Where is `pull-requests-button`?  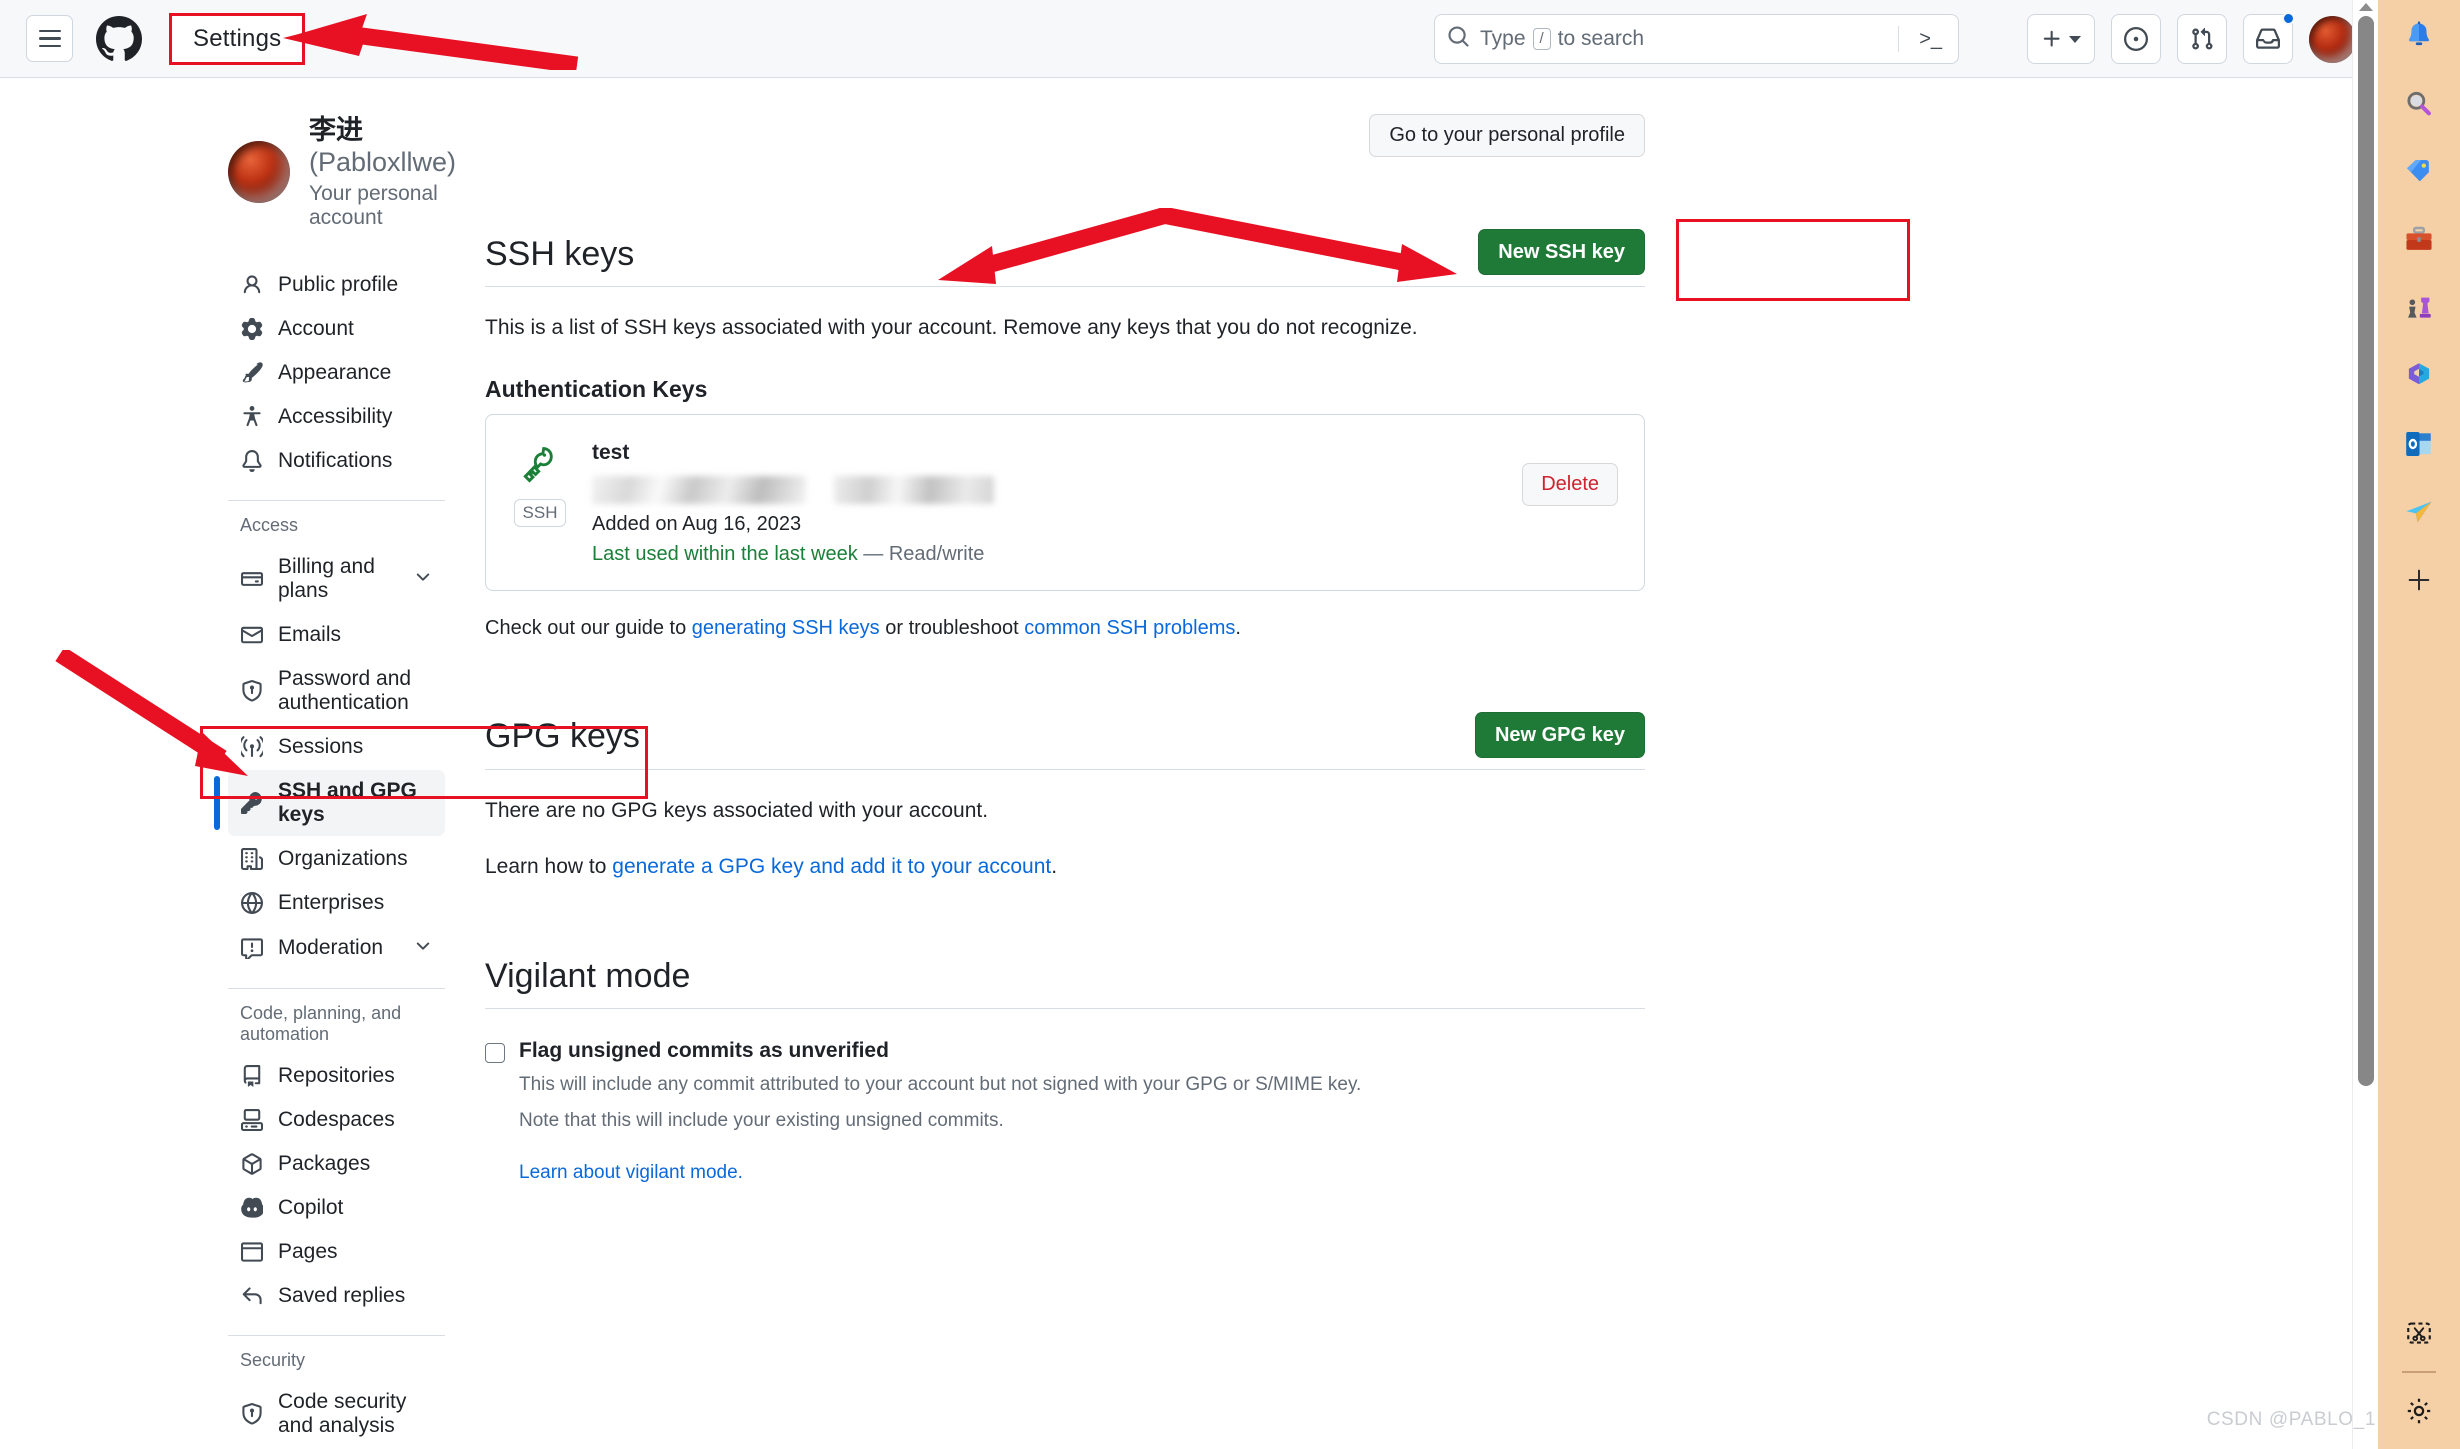 pull-requests-button is located at coordinates (2202, 39).